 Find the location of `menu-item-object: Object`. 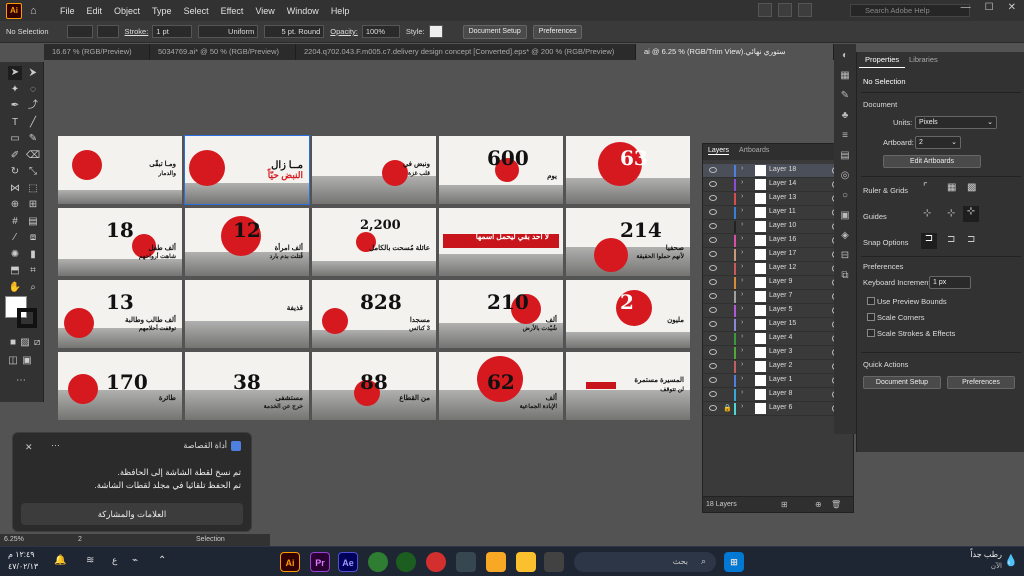

menu-item-object: Object is located at coordinates (127, 11).